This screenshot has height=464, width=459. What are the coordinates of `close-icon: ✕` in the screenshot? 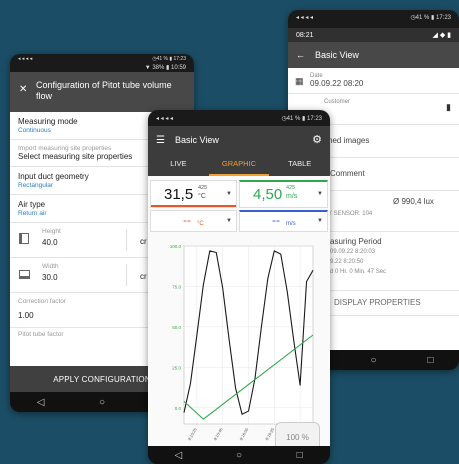 It's located at (23, 89).